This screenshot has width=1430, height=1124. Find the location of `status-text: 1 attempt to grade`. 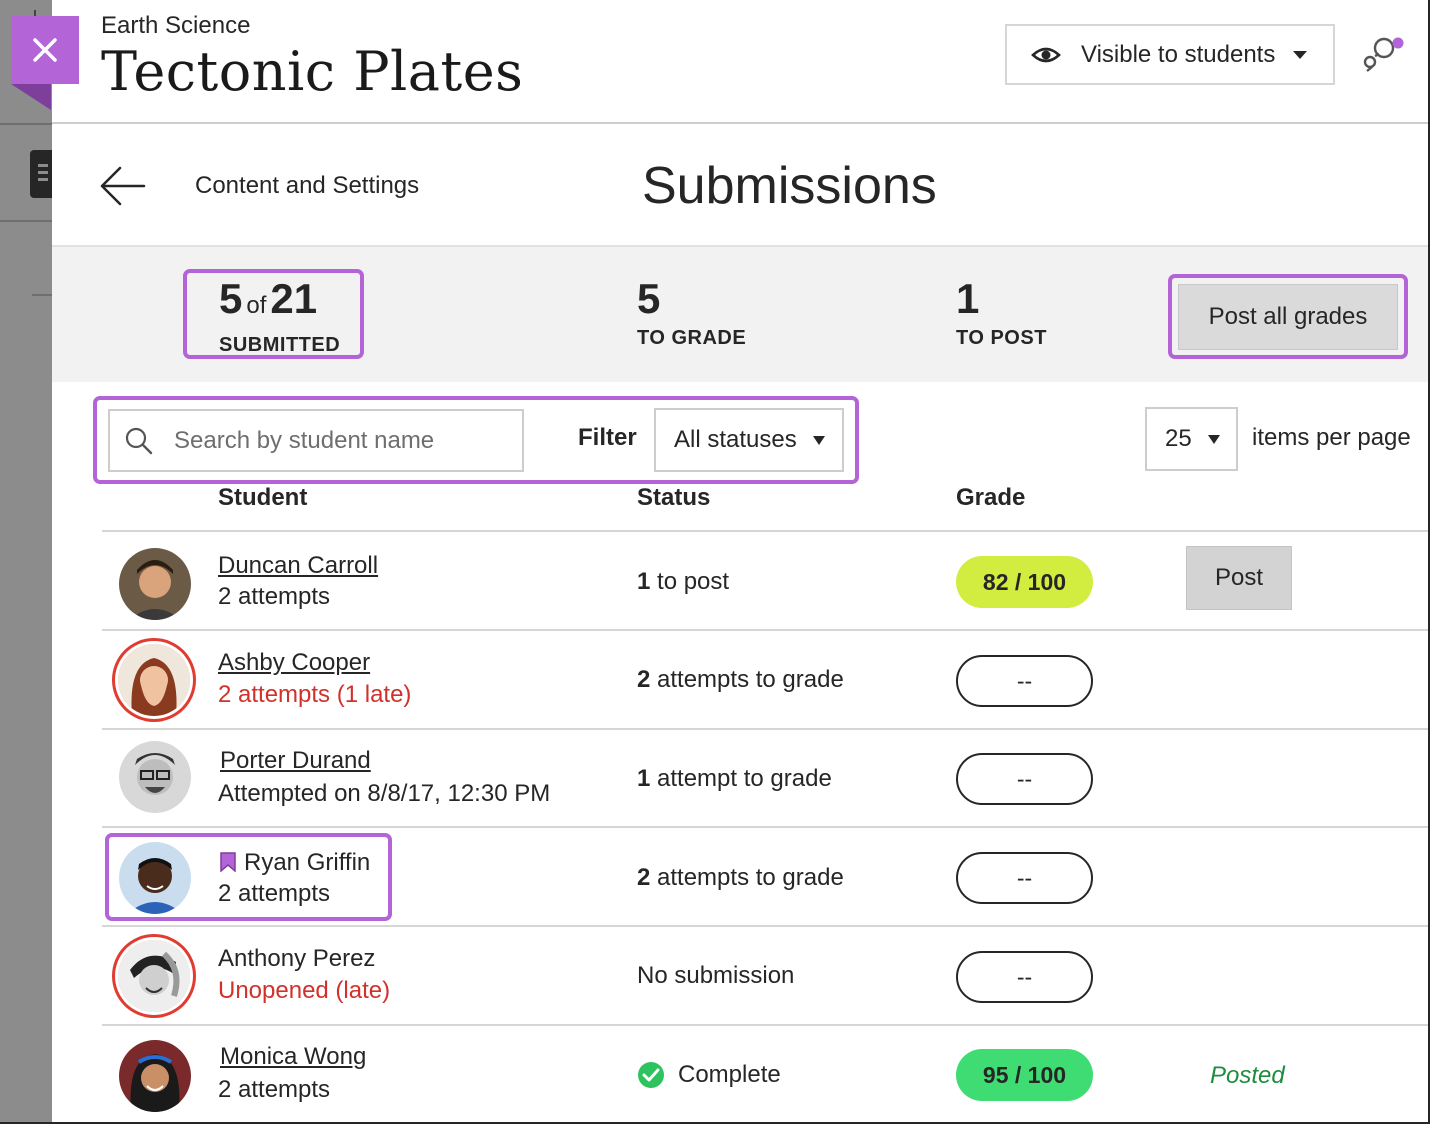

status-text: 1 attempt to grade is located at coordinates (734, 779).